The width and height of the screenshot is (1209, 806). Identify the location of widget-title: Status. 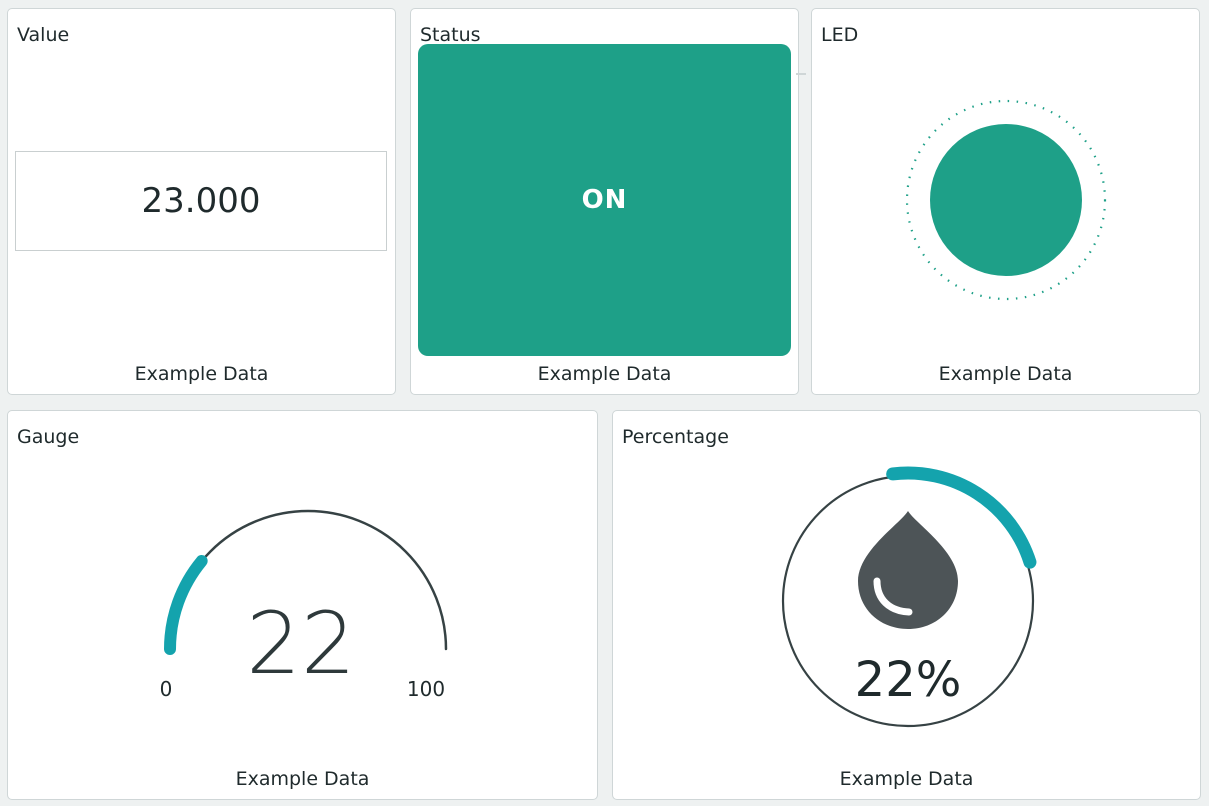
(450, 35).